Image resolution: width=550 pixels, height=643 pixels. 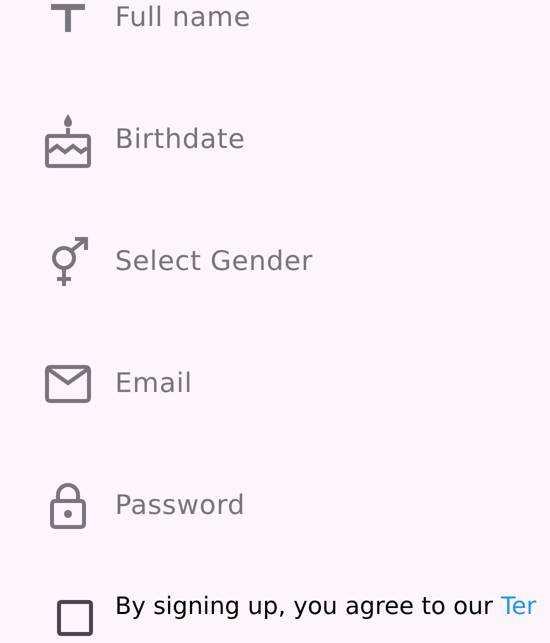 I want to click on input-field: Password, so click(x=315, y=506).